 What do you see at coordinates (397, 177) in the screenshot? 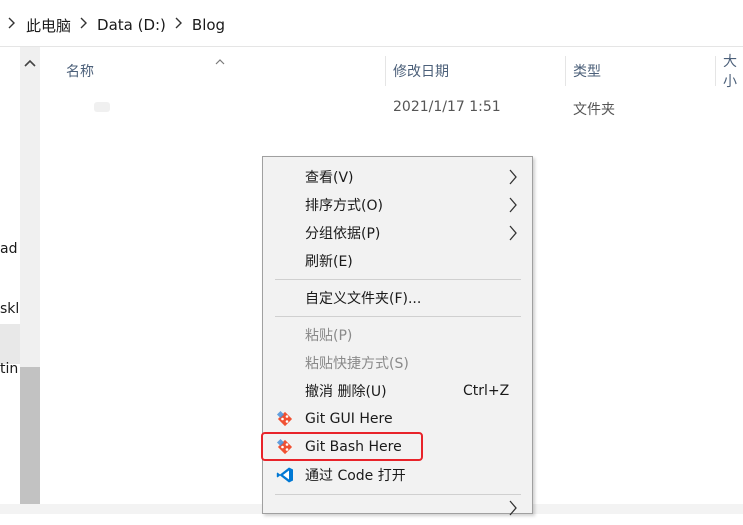
I see `menu-item-view: 查看(V)` at bounding box center [397, 177].